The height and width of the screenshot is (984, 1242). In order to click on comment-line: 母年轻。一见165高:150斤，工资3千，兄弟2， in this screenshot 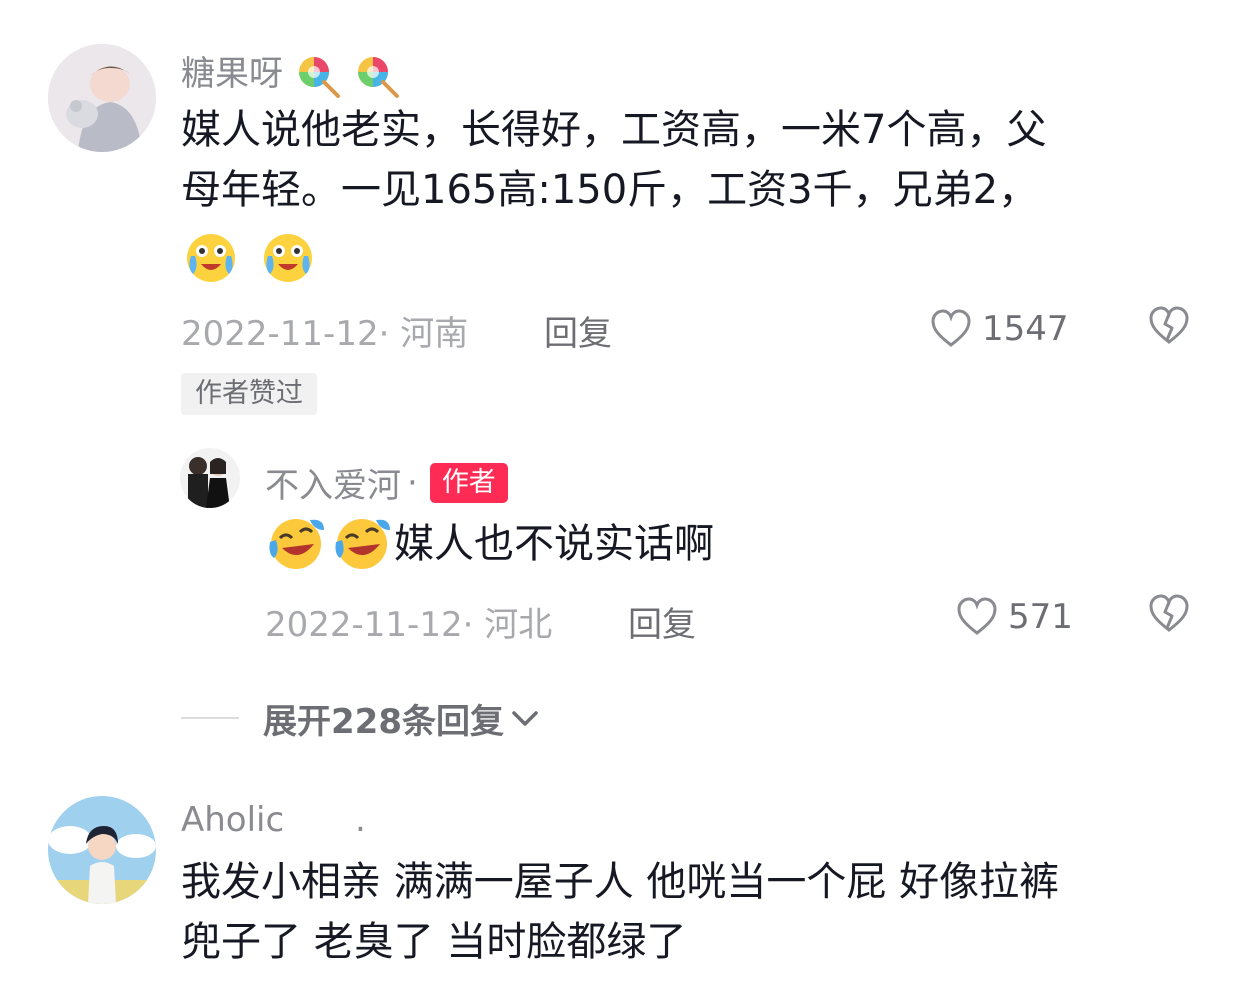, I will do `click(610, 190)`.